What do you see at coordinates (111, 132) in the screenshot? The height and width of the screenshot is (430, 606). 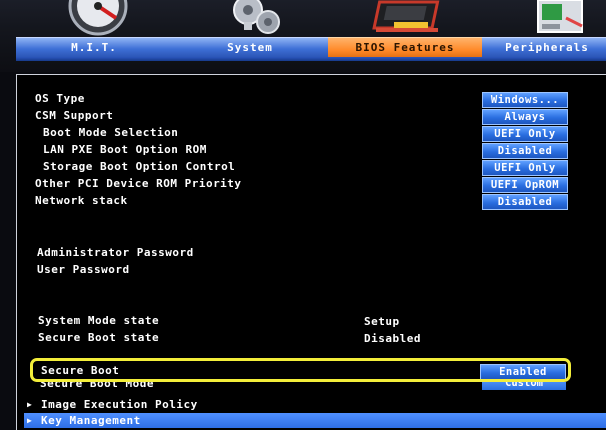 I see `setting-label-boot-mode-selection: Boot Mode Selection` at bounding box center [111, 132].